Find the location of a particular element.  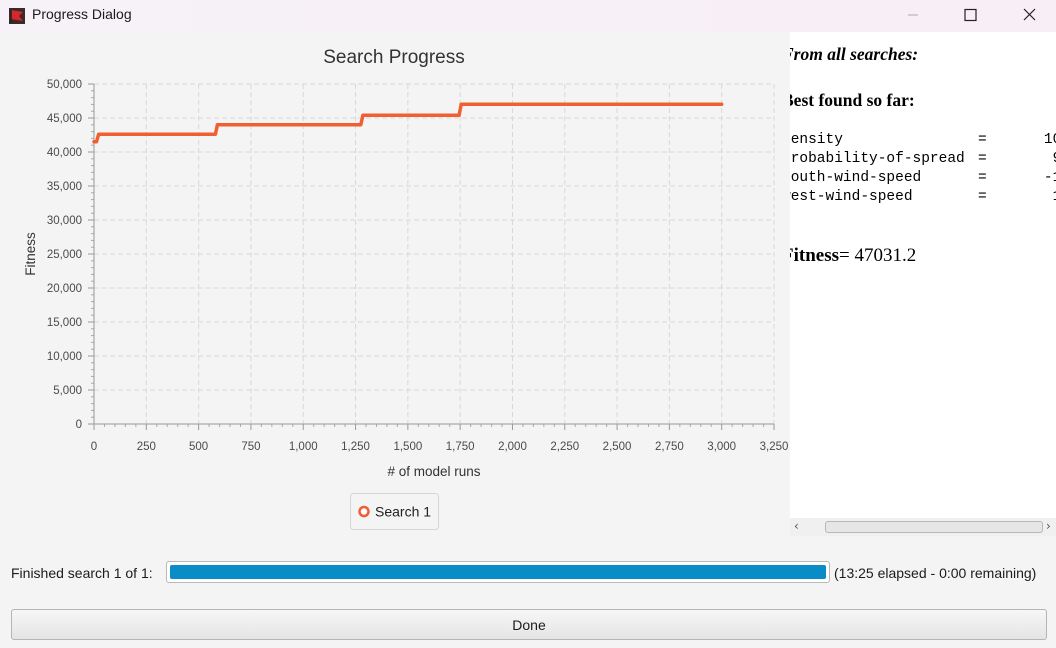

fitness-value: = 47031.2 is located at coordinates (878, 255).